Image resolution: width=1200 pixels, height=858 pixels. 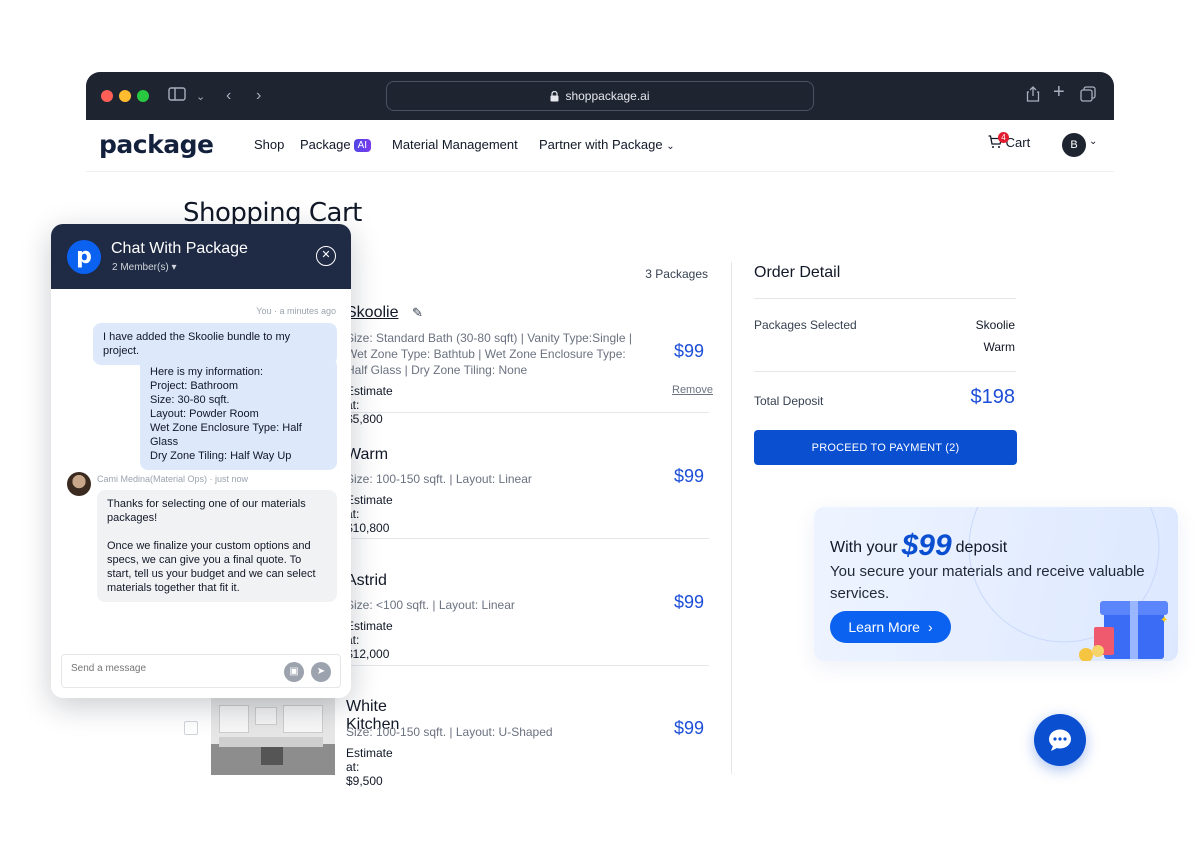 What do you see at coordinates (926, 545) in the screenshot?
I see `promo-amount: $99` at bounding box center [926, 545].